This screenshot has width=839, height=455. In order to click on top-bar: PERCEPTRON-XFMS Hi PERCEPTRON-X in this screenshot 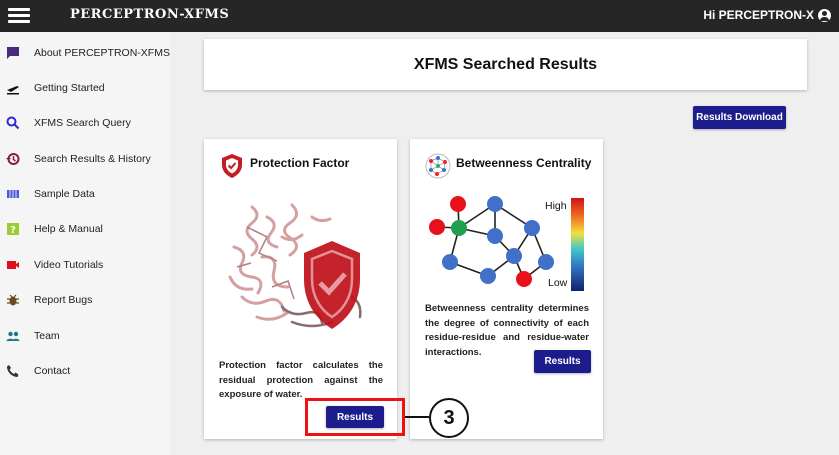, I will do `click(419, 16)`.